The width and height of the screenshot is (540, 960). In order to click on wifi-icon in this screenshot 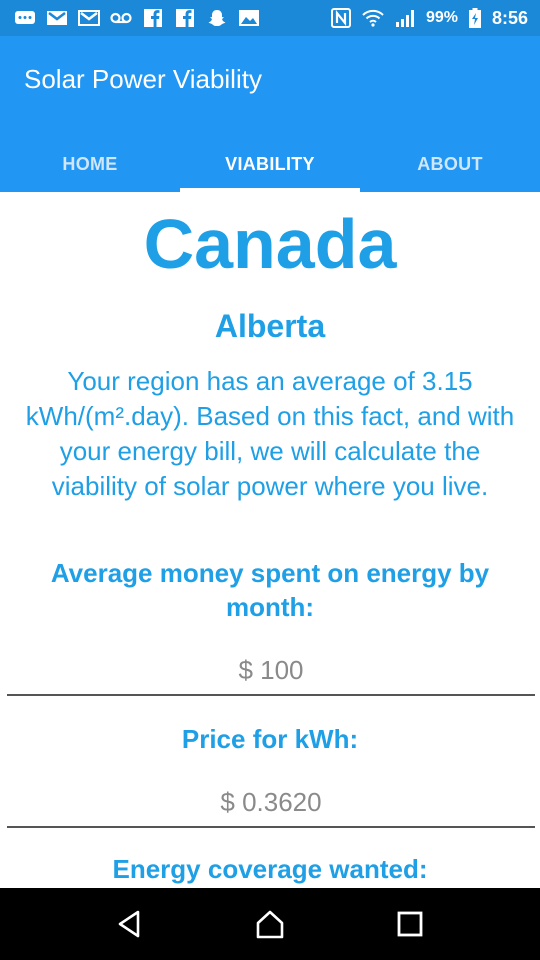, I will do `click(373, 18)`.